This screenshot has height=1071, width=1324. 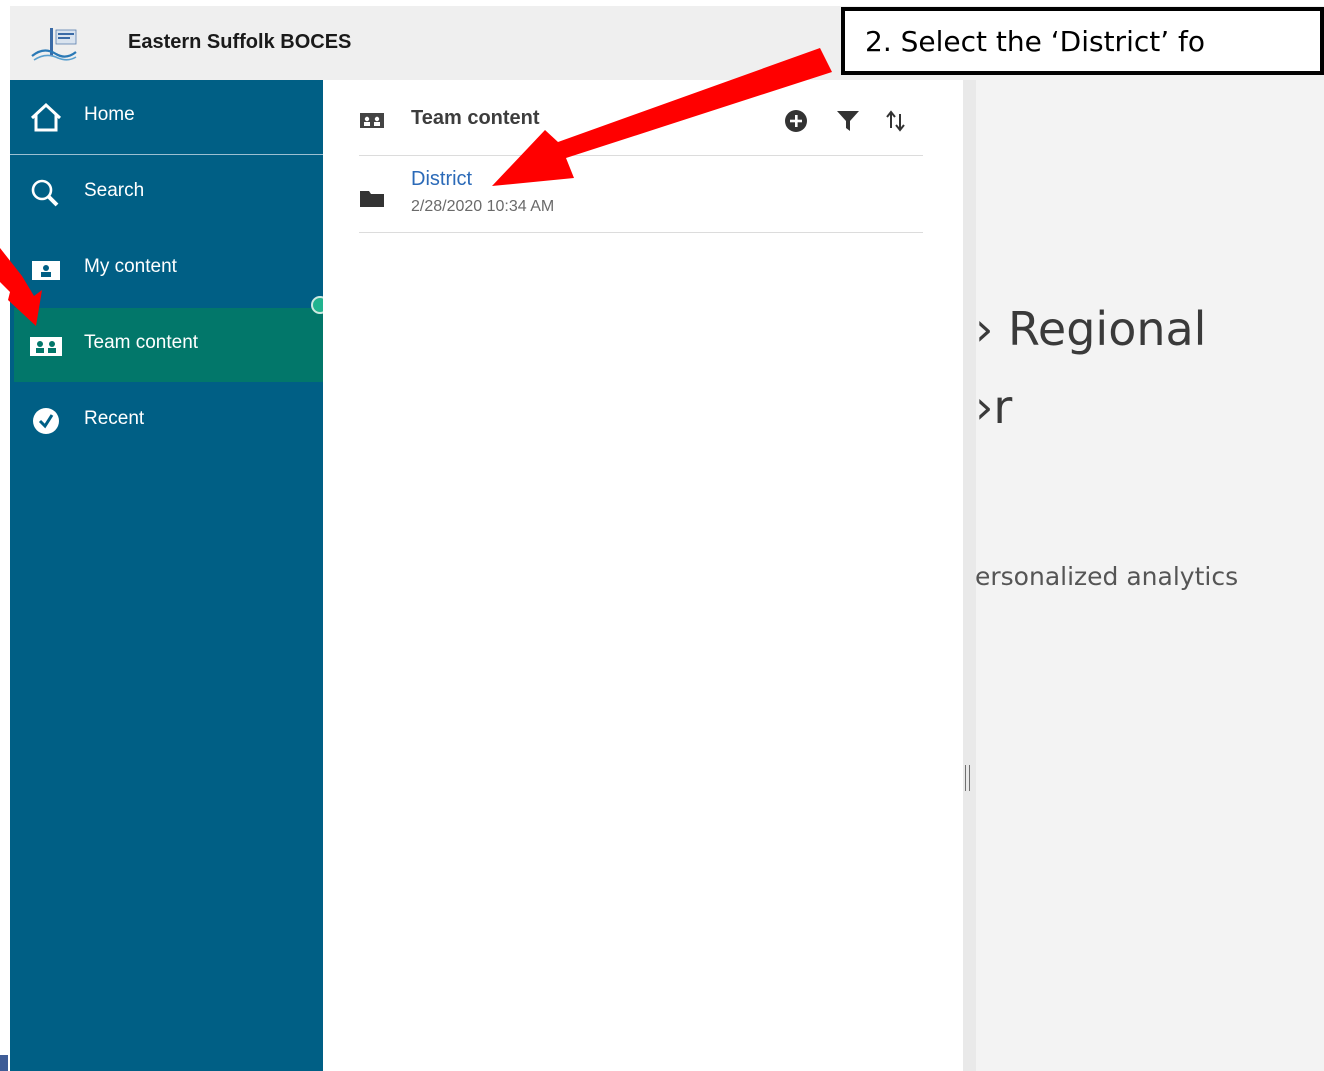 I want to click on instruction-callout: 2. Select the ‘District’ fo, so click(x=1082, y=41).